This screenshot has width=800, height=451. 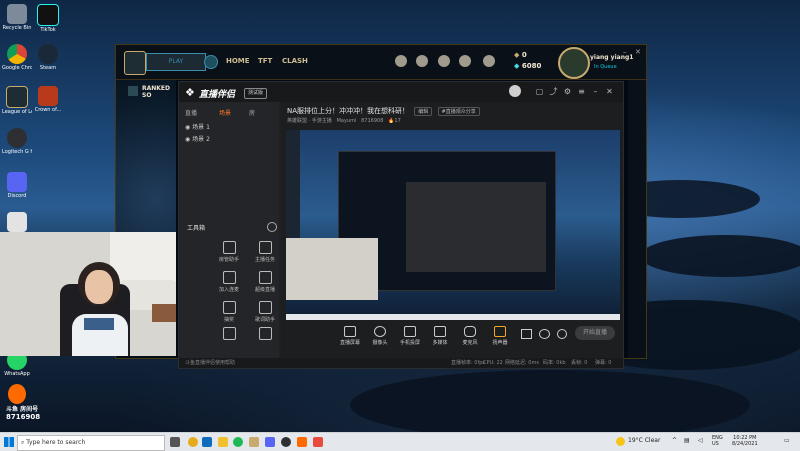 What do you see at coordinates (17, 394) in the screenshot?
I see `douyu-logo` at bounding box center [17, 394].